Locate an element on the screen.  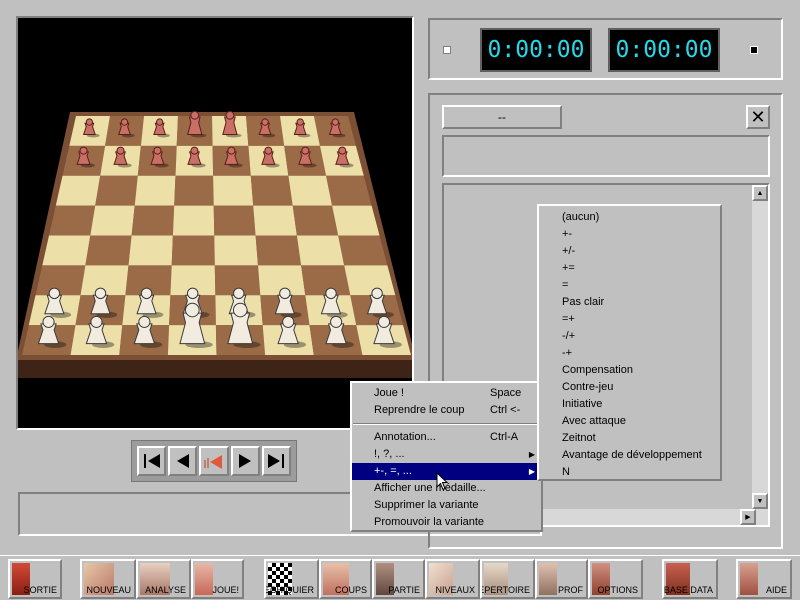
toolbar-button-aide: AIDE is located at coordinates (764, 579).